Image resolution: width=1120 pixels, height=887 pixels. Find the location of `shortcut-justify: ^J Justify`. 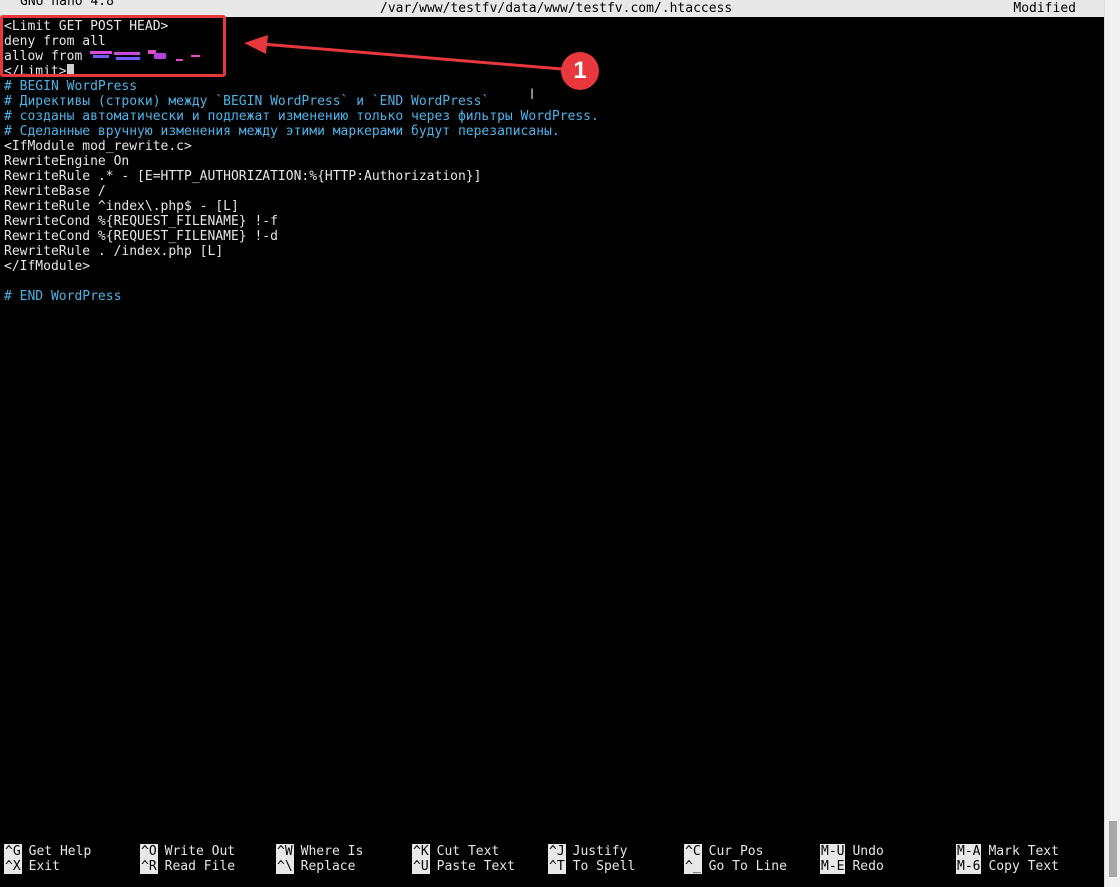

shortcut-justify: ^J Justify is located at coordinates (587, 851).